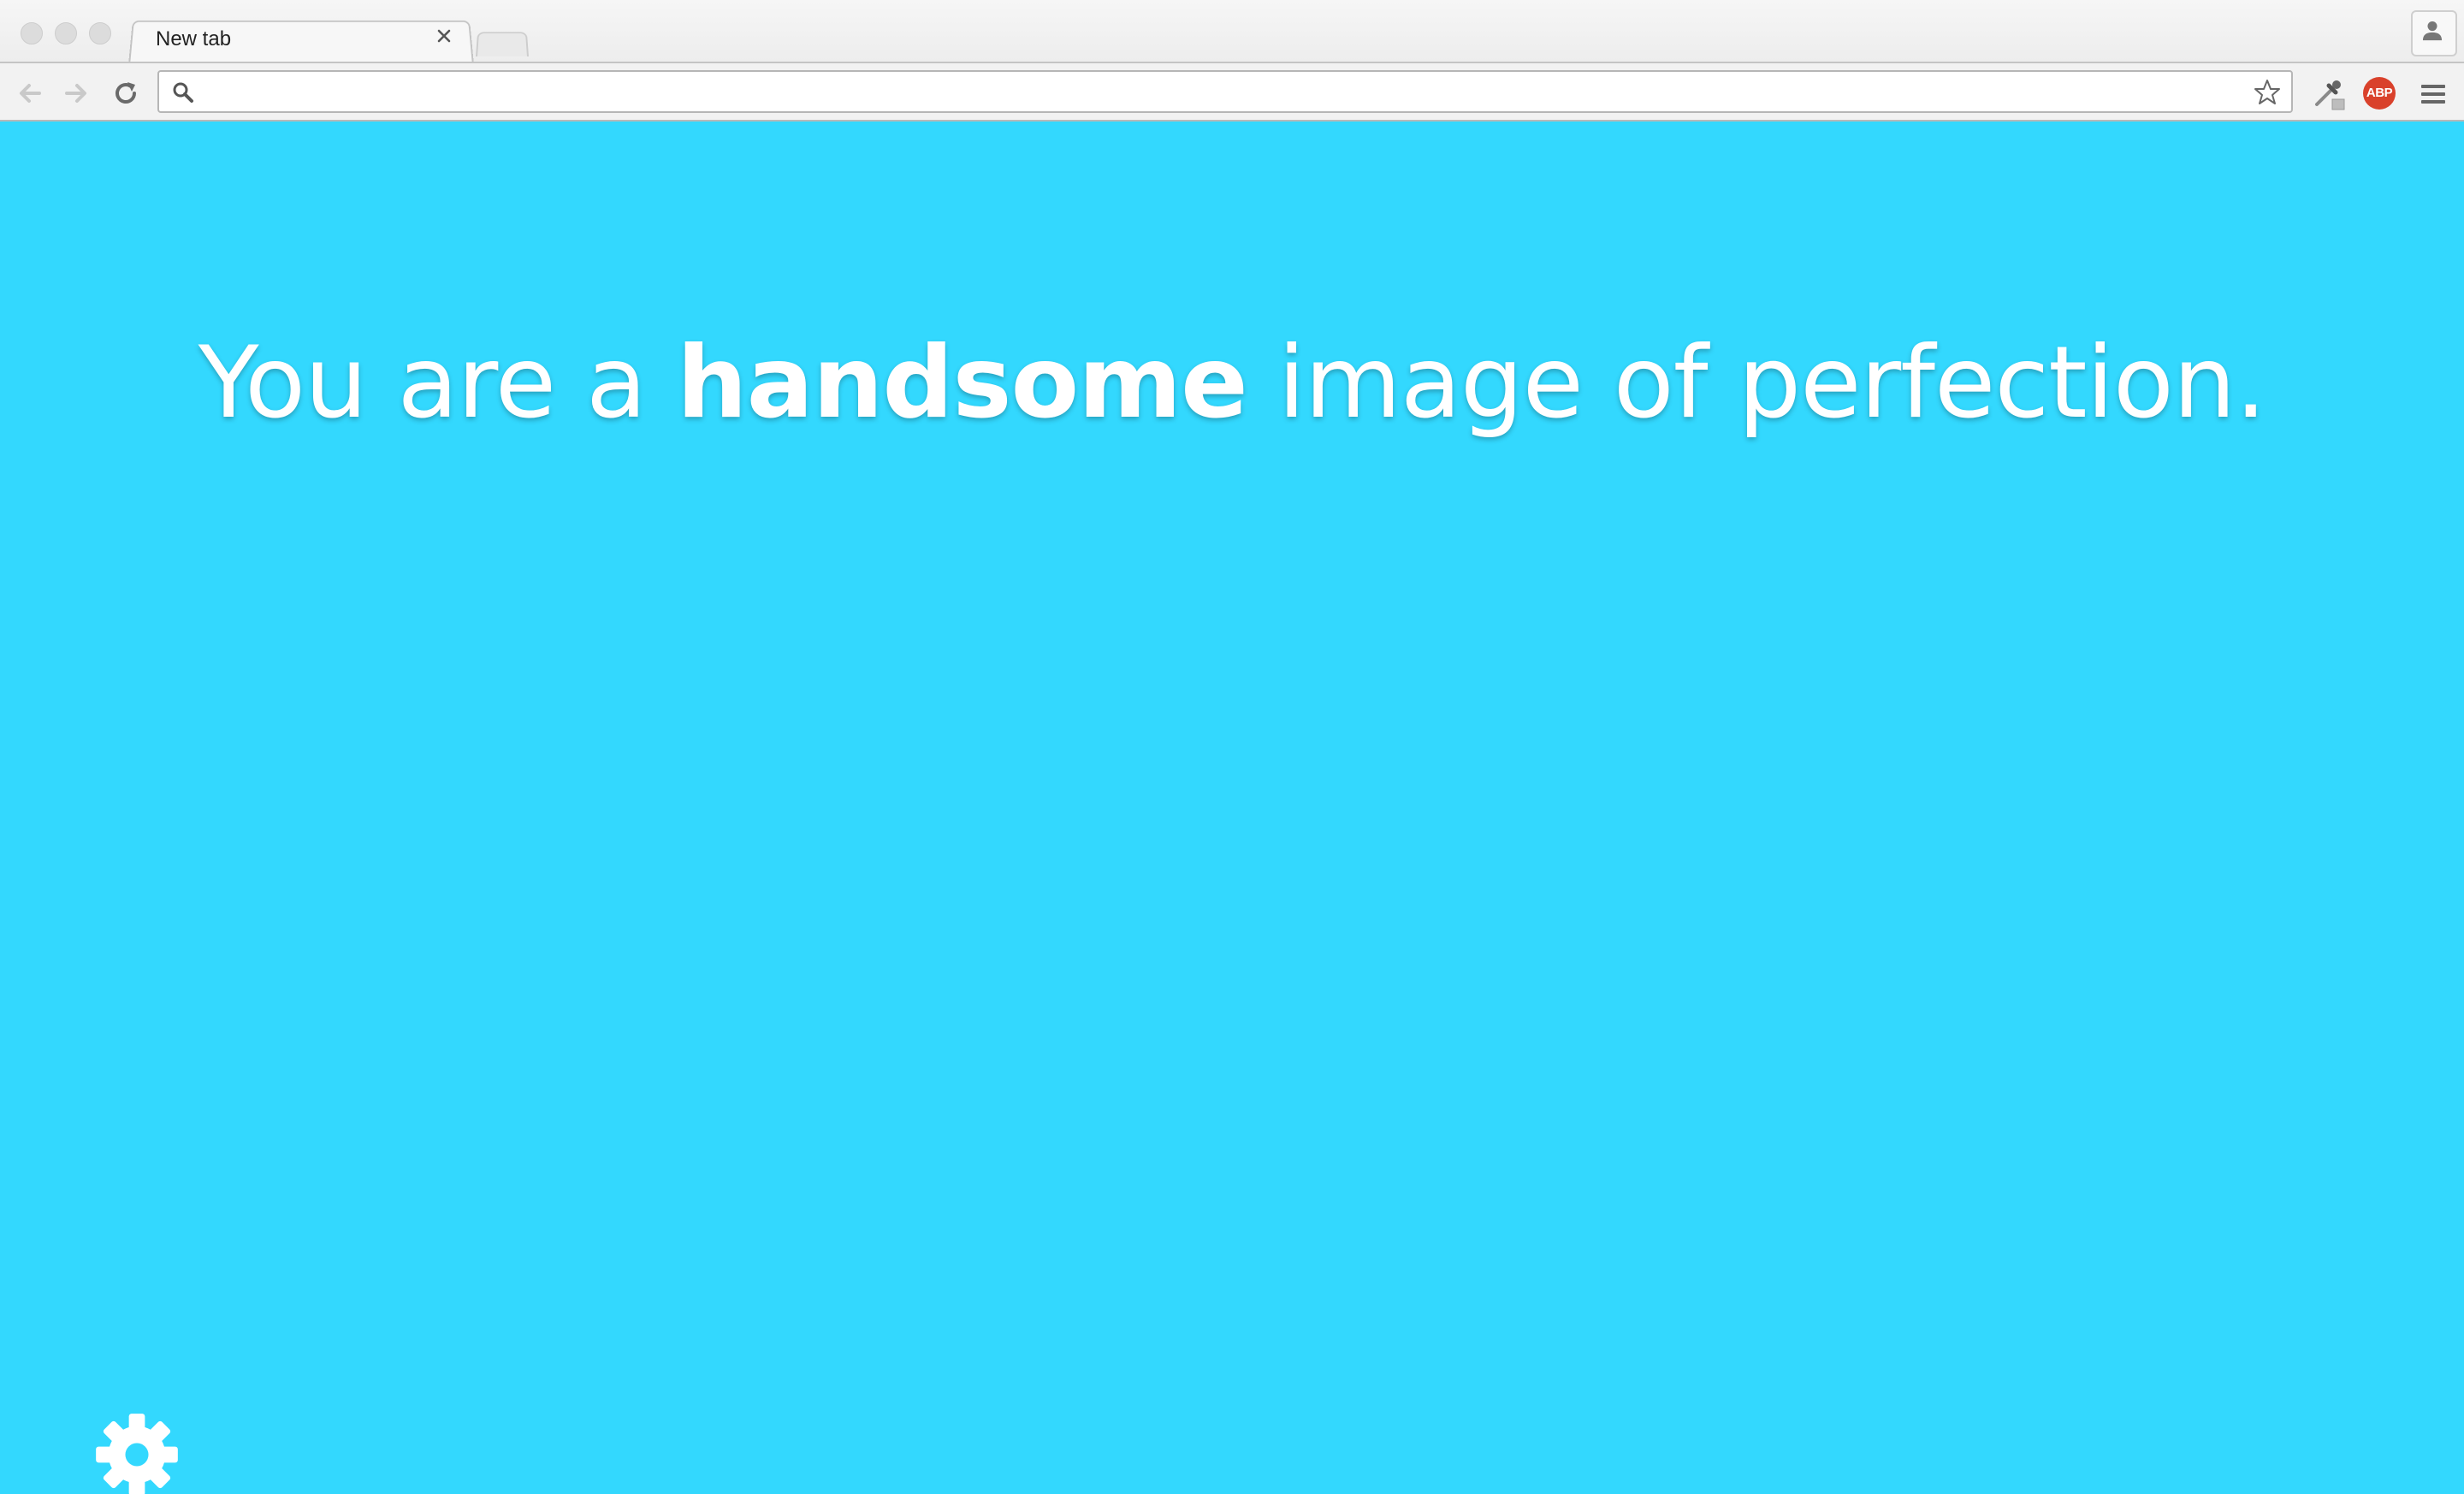  I want to click on hamburger-icon, so click(2433, 94).